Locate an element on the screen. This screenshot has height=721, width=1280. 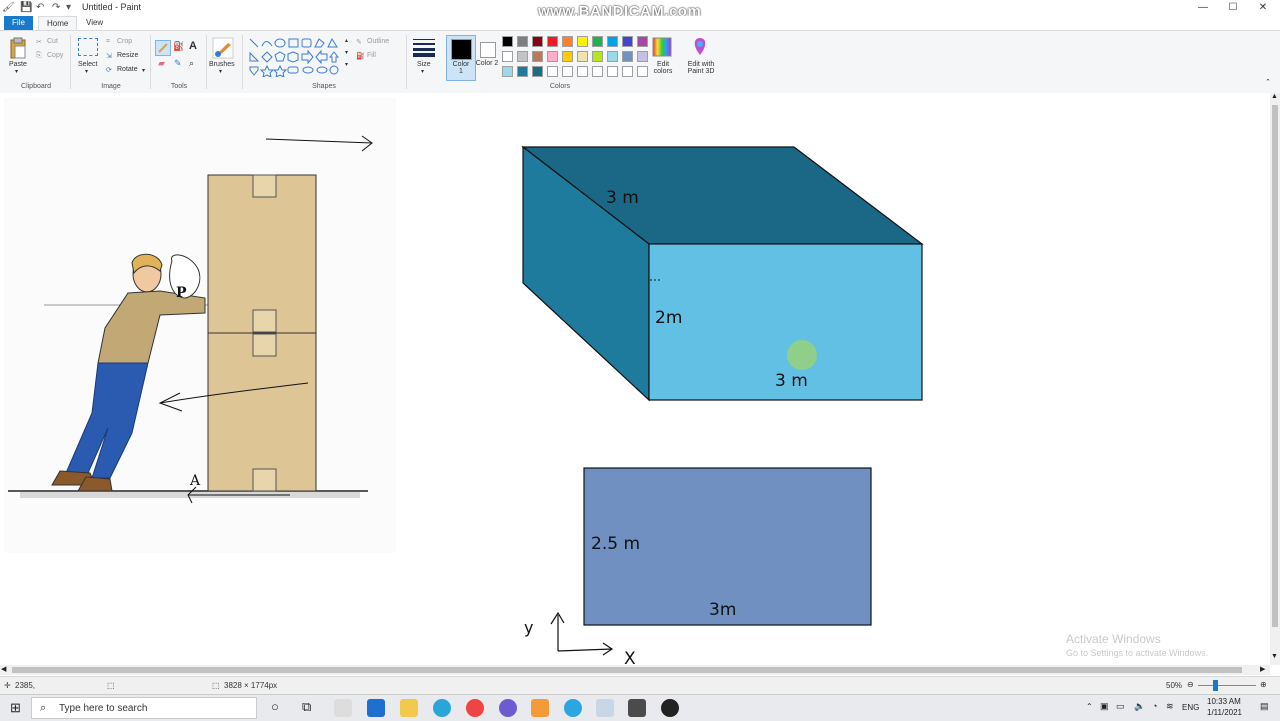
shapes-gallery is located at coordinates (296, 57).